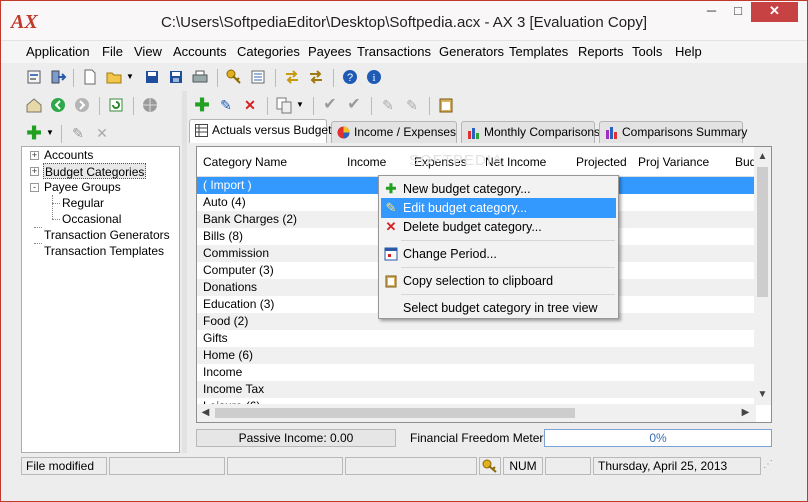 The image size is (808, 502). What do you see at coordinates (90, 77) in the screenshot?
I see `new-file-icon` at bounding box center [90, 77].